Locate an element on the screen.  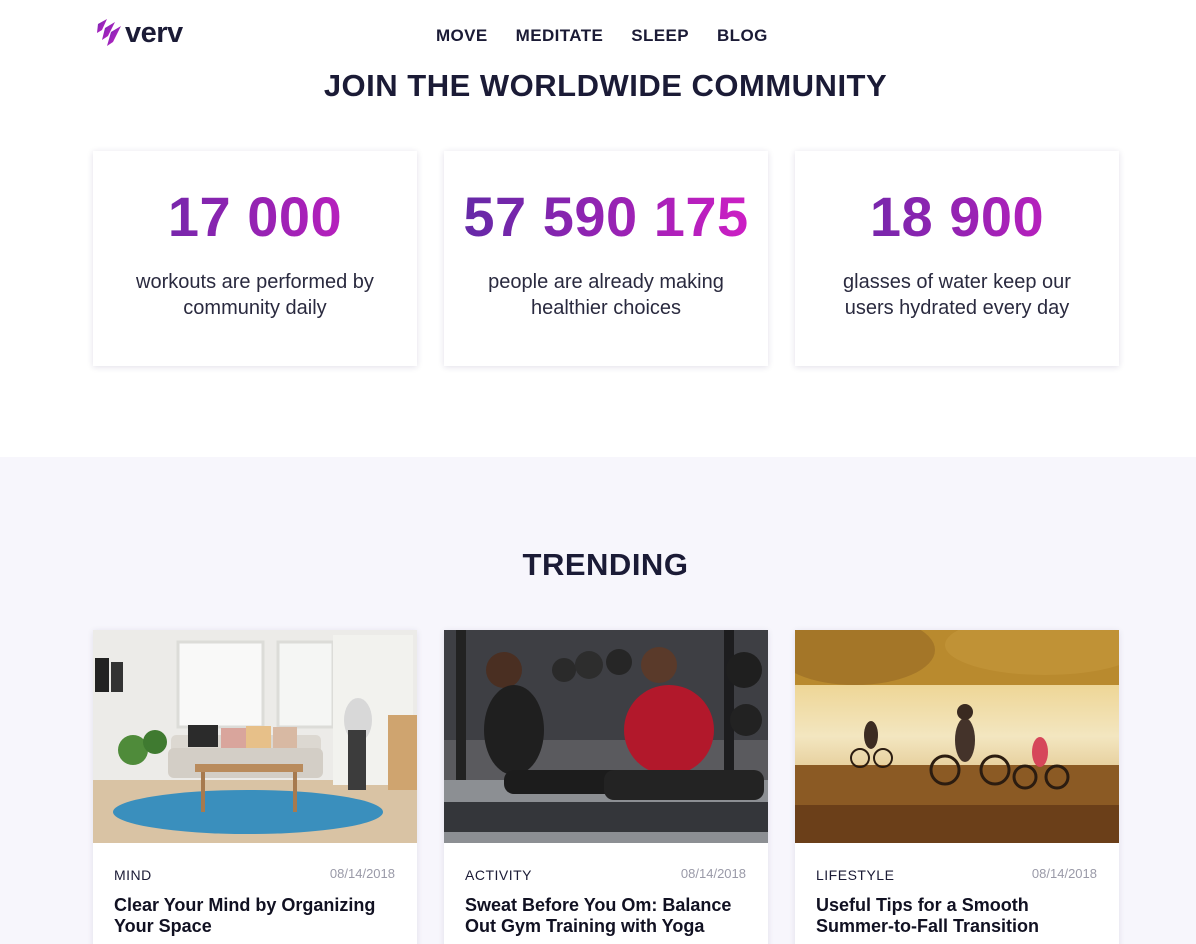
nav-item-move: MOVE is located at coordinates (462, 36).